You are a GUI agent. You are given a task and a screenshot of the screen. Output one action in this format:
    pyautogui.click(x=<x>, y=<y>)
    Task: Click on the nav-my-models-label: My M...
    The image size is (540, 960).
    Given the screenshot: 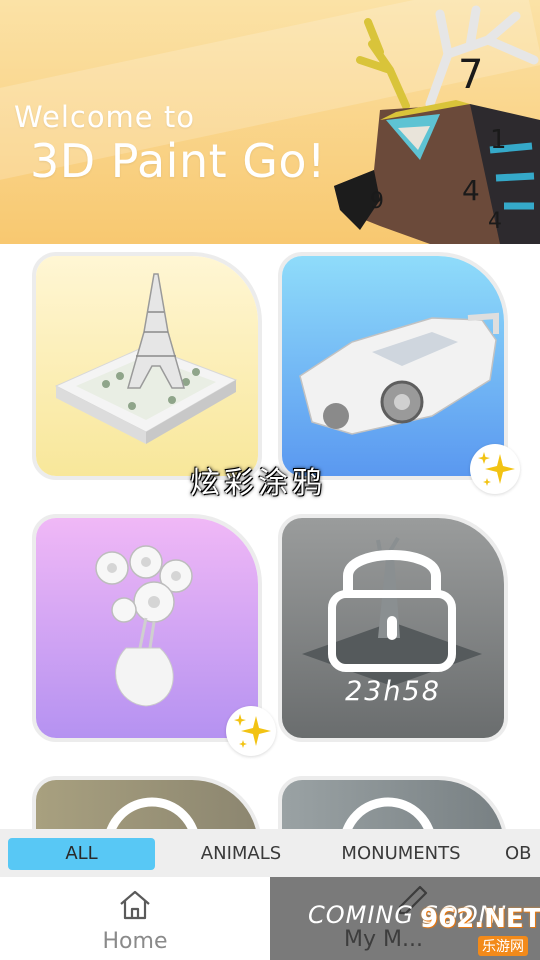 What is the action you would take?
    pyautogui.click(x=383, y=939)
    